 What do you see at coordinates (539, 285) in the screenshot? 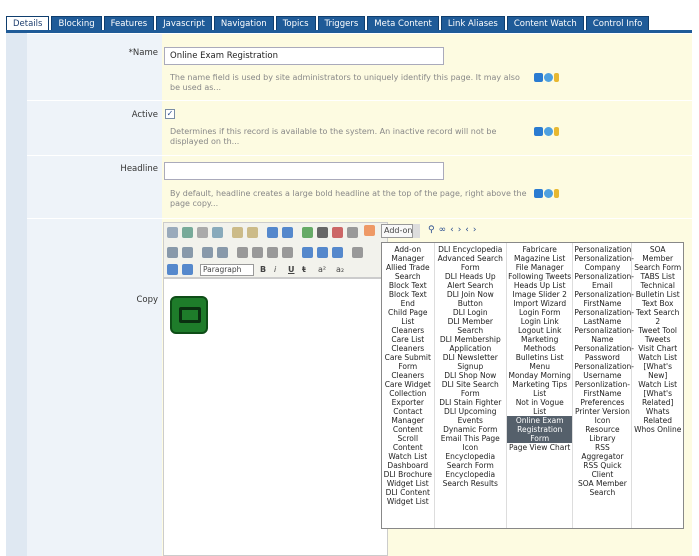
I see `addon-menu-item: Heads Up List` at bounding box center [539, 285].